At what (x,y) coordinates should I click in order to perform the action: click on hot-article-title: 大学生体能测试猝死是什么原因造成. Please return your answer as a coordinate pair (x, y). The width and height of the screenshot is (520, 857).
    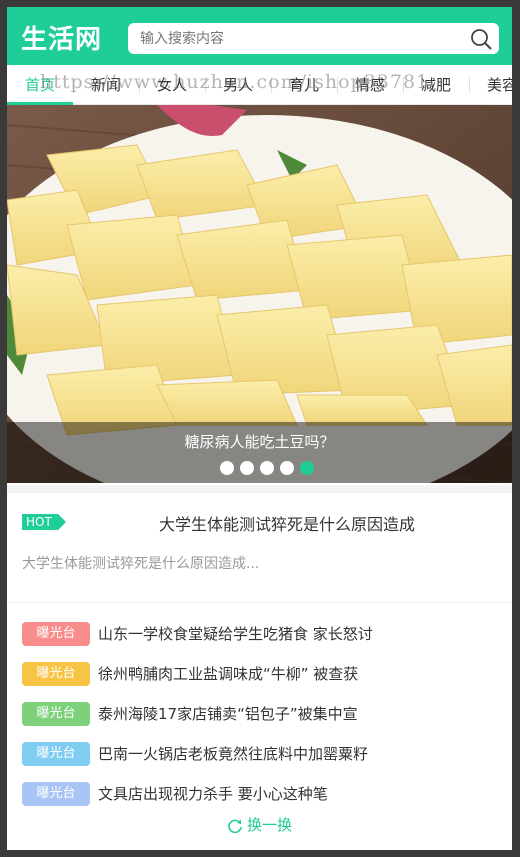
    Looking at the image, I should click on (287, 523).